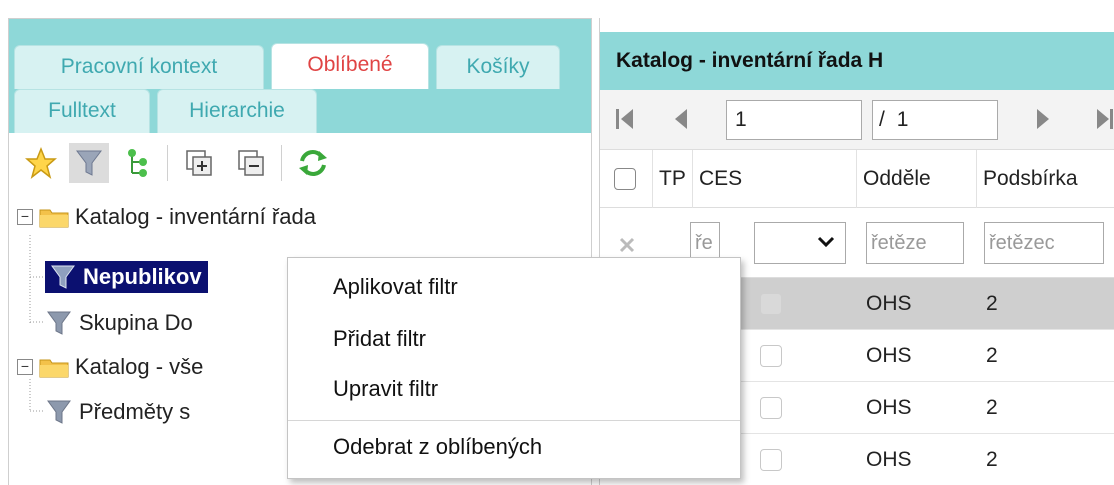  Describe the element at coordinates (1104, 122) in the screenshot. I see `last-page-icon` at that location.